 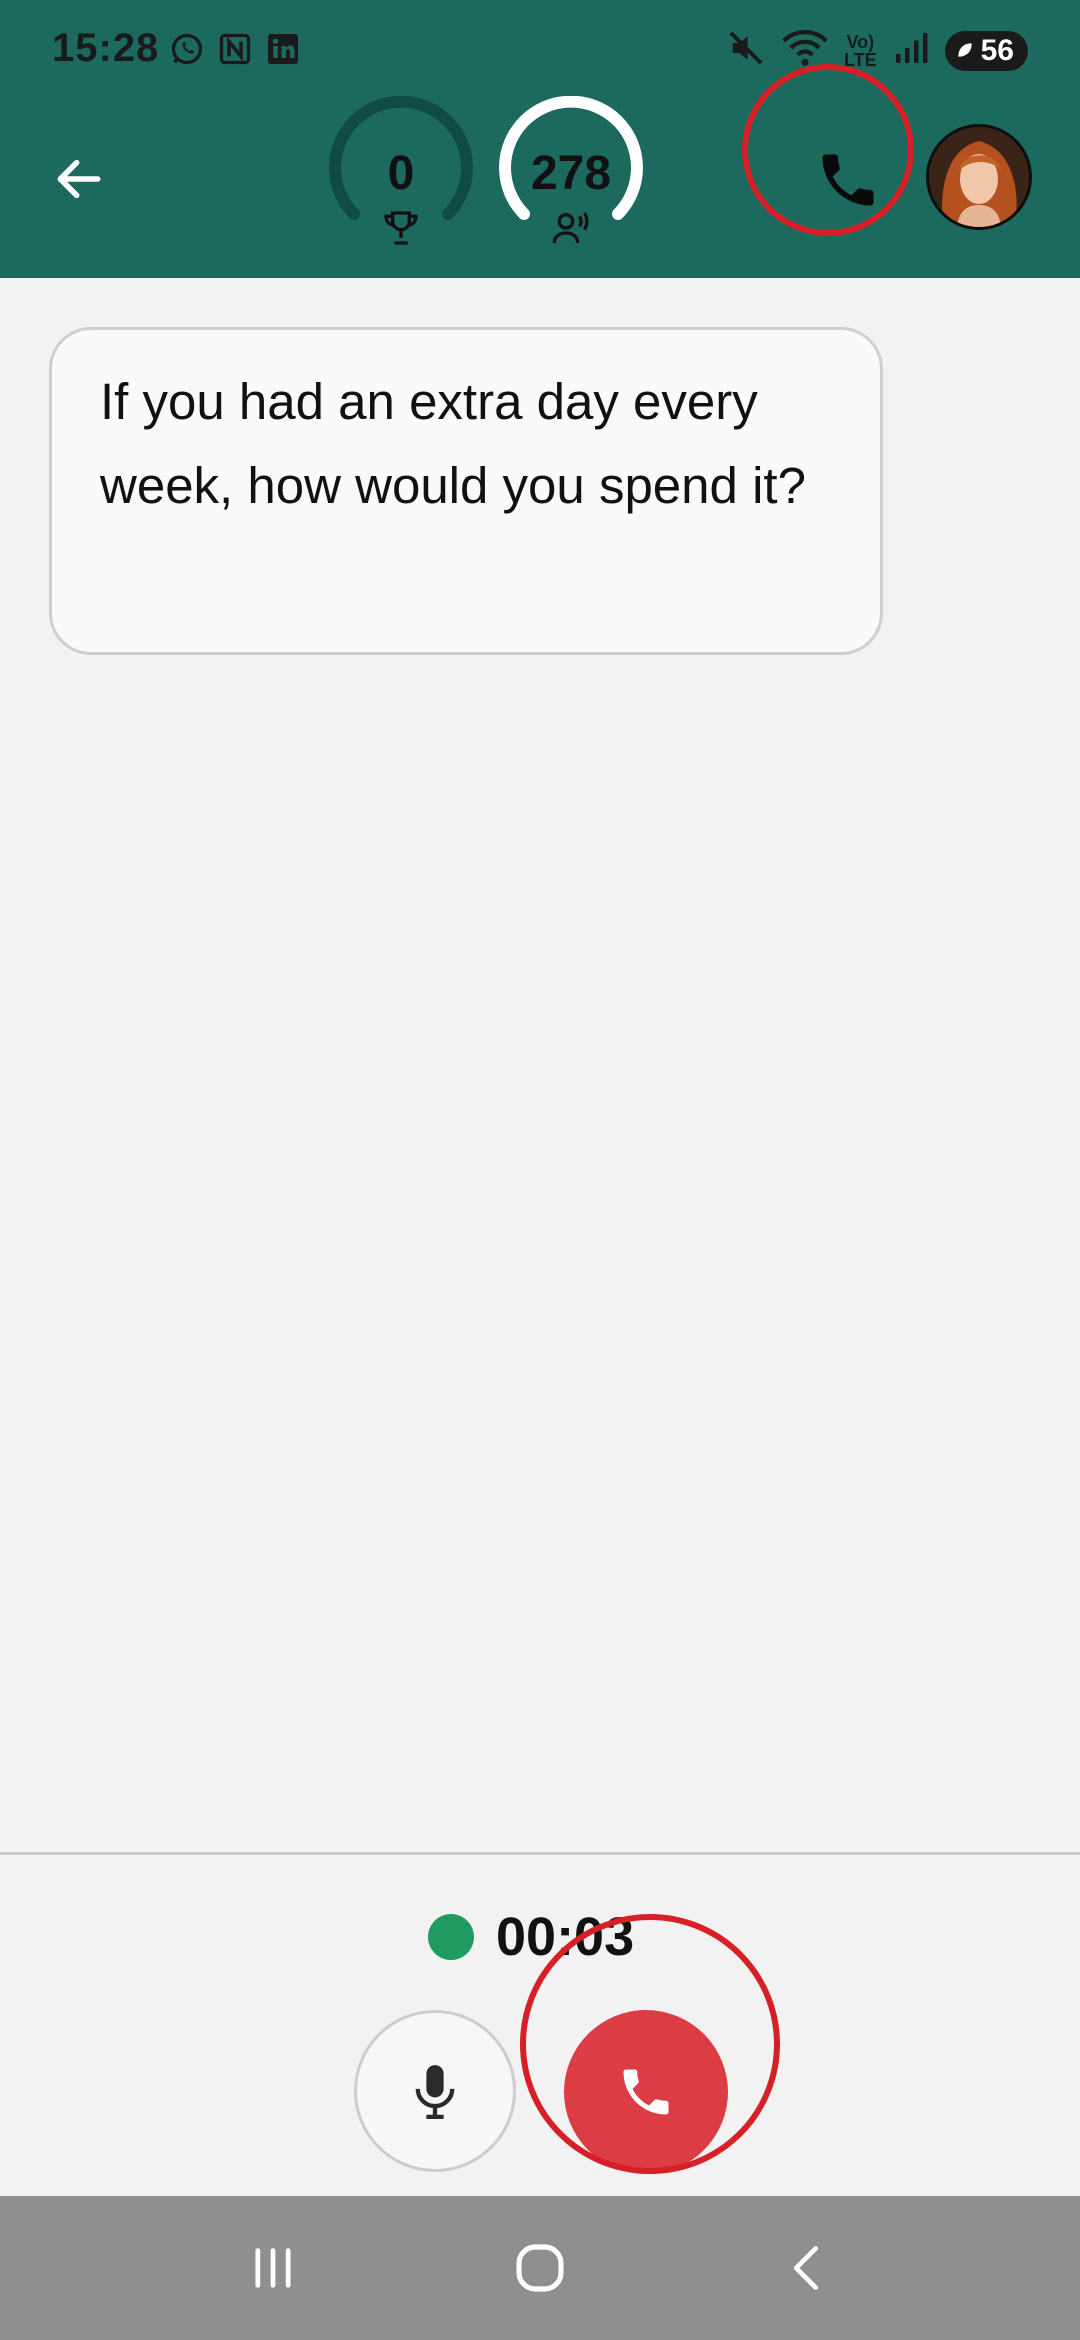 I want to click on app-header: 15:28 Vo) LTE 56 0 278, so click(x=540, y=139).